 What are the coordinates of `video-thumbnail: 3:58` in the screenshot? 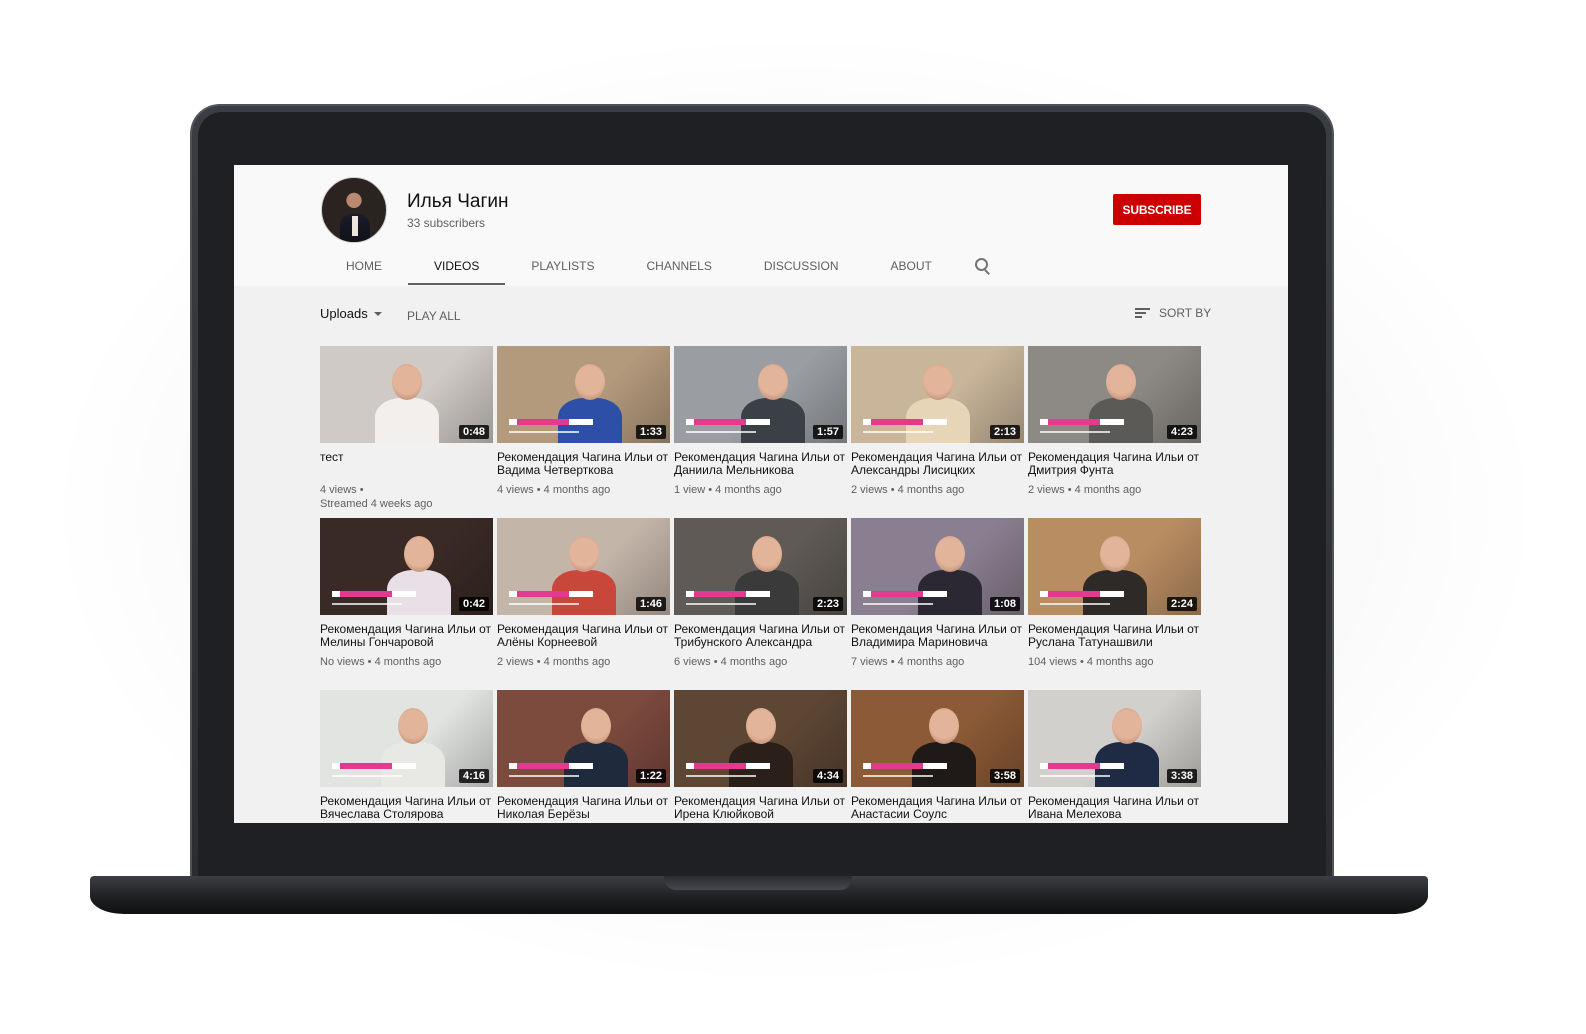 It's located at (937, 738).